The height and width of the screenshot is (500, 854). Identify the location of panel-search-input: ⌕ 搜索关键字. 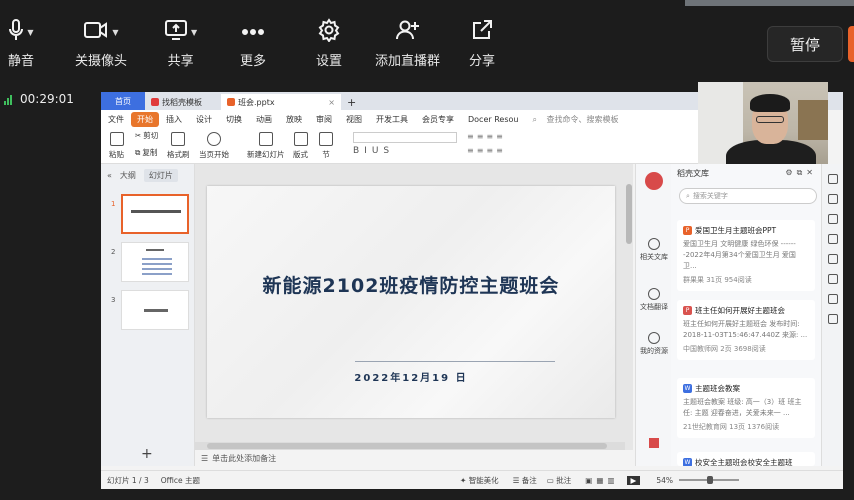
(748, 196).